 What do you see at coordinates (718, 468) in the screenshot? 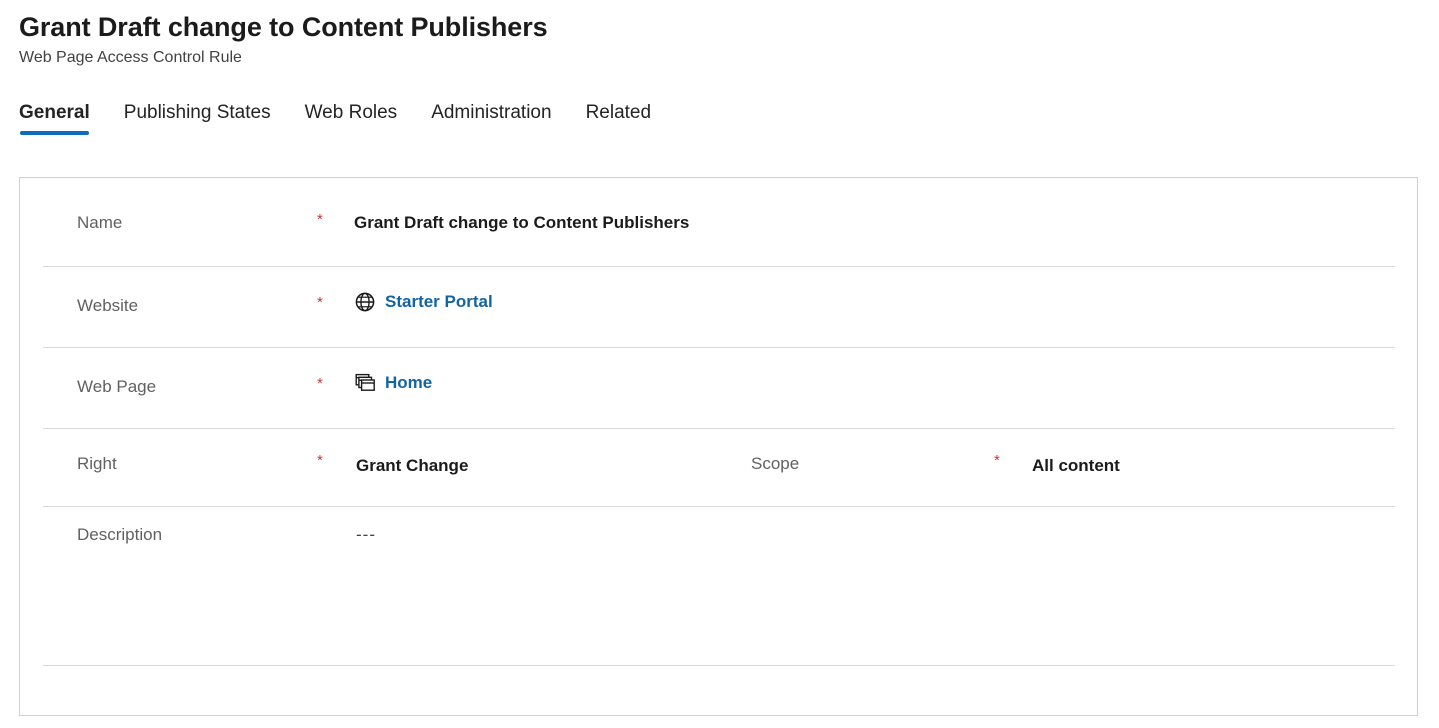
I see `form-row-right: Right * Grant Change Scope * All content` at bounding box center [718, 468].